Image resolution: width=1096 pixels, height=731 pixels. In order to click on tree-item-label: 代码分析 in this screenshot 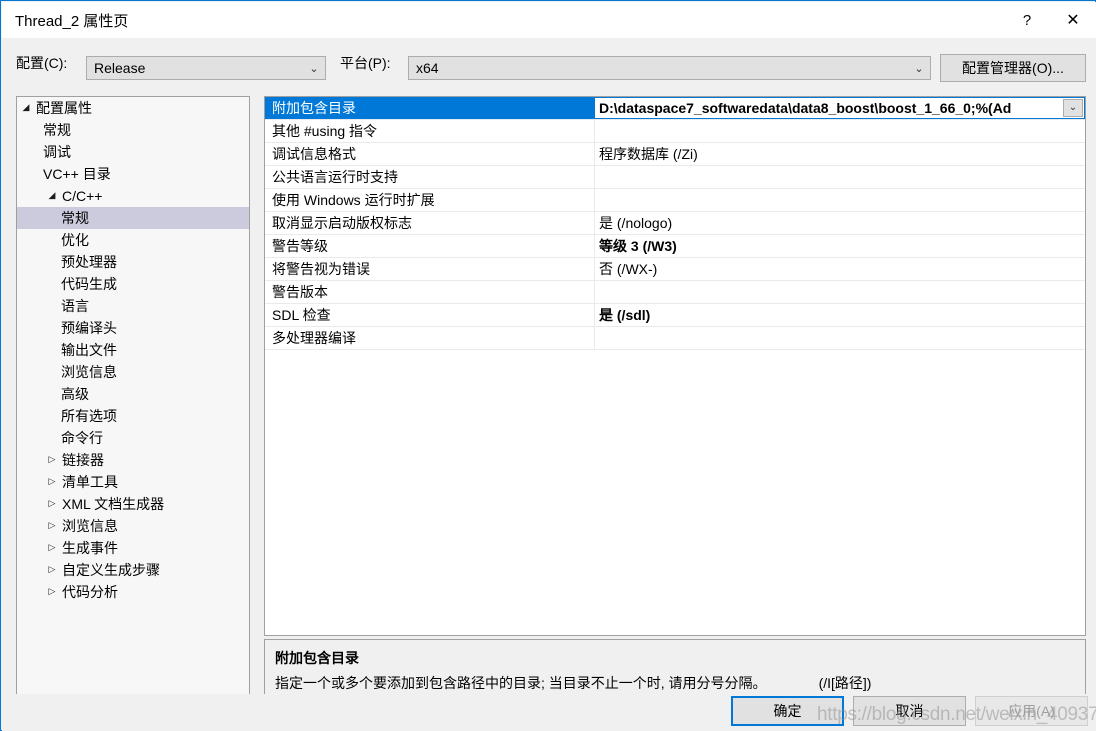, I will do `click(90, 592)`.